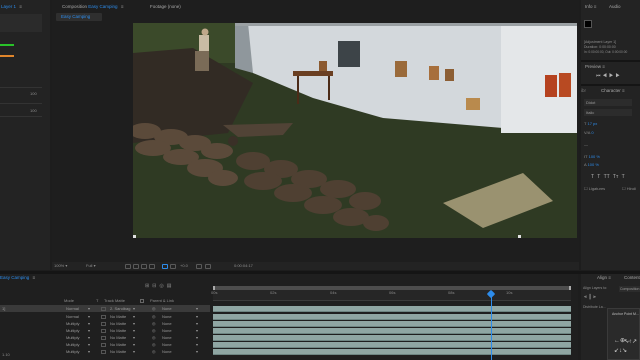 The height and width of the screenshot is (360, 640). Describe the element at coordinates (608, 102) in the screenshot. I see `font-family-dropdown: Didot` at that location.